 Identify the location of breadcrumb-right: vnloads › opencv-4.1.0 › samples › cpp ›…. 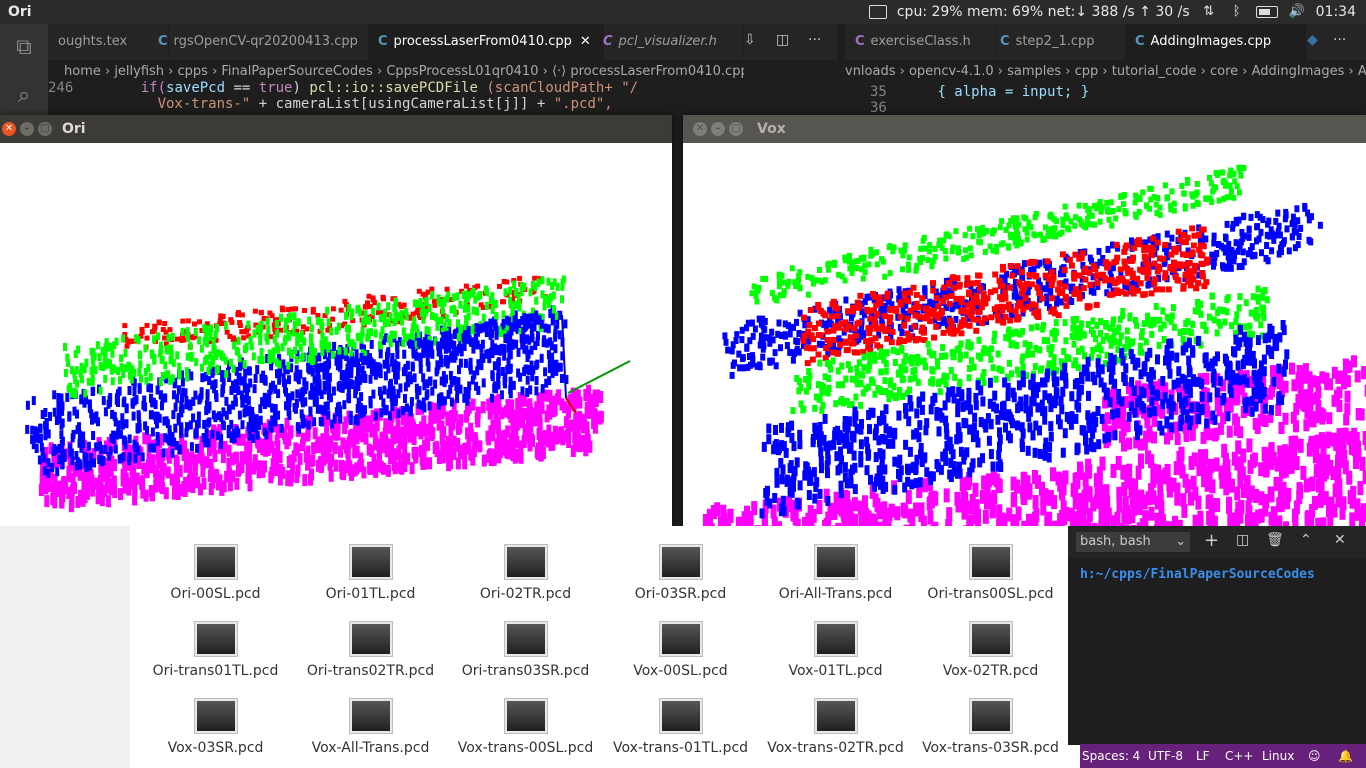
(1105, 72).